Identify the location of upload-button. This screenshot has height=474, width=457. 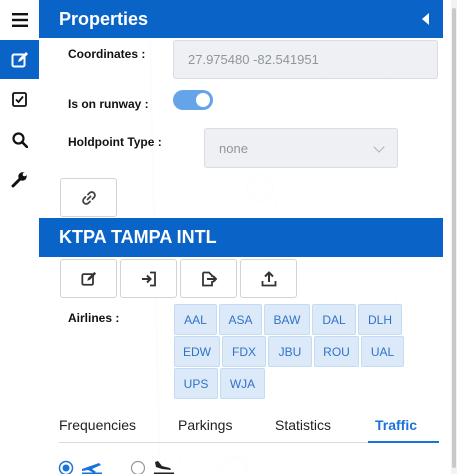
(268, 278).